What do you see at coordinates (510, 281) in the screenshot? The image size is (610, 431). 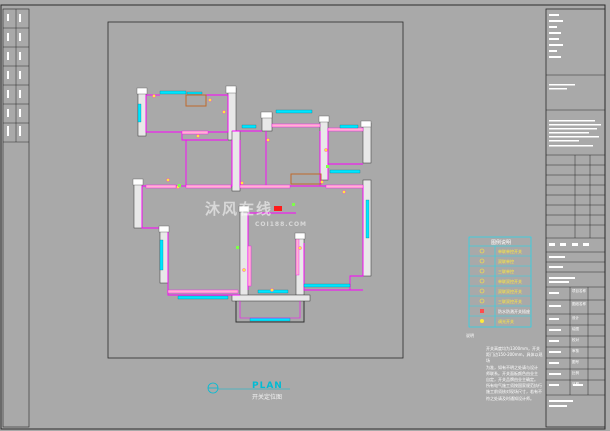 I see `legend-label: 单联双控开关` at bounding box center [510, 281].